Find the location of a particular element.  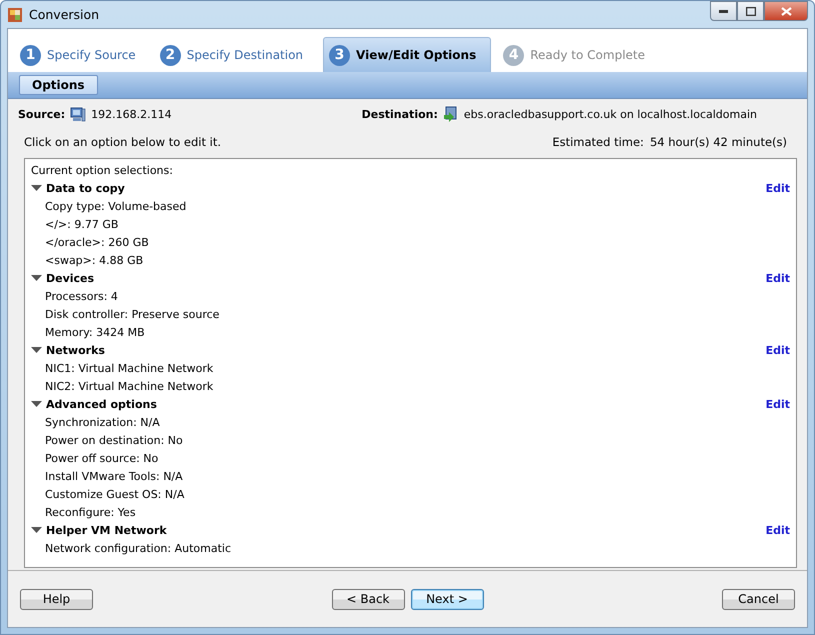

minimize-button is located at coordinates (723, 11).